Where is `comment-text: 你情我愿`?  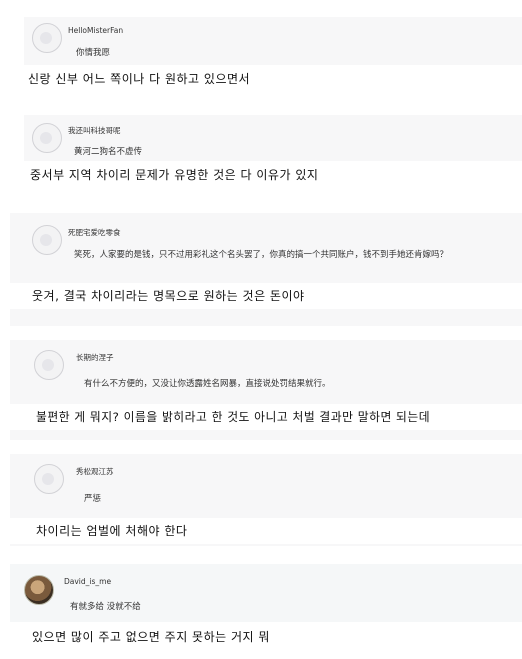
comment-text: 你情我愿 is located at coordinates (93, 53).